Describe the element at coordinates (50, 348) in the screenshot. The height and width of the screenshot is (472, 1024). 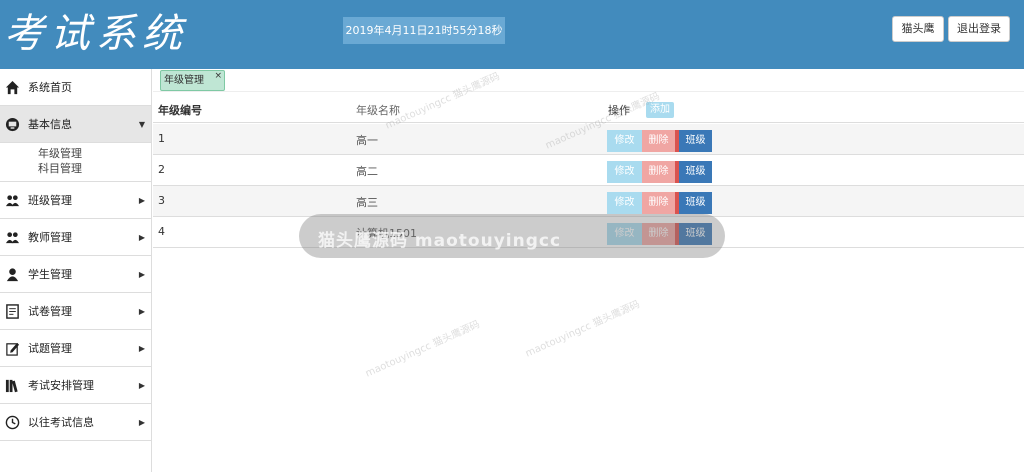
I see `sidebar-item-label: 试题管理` at that location.